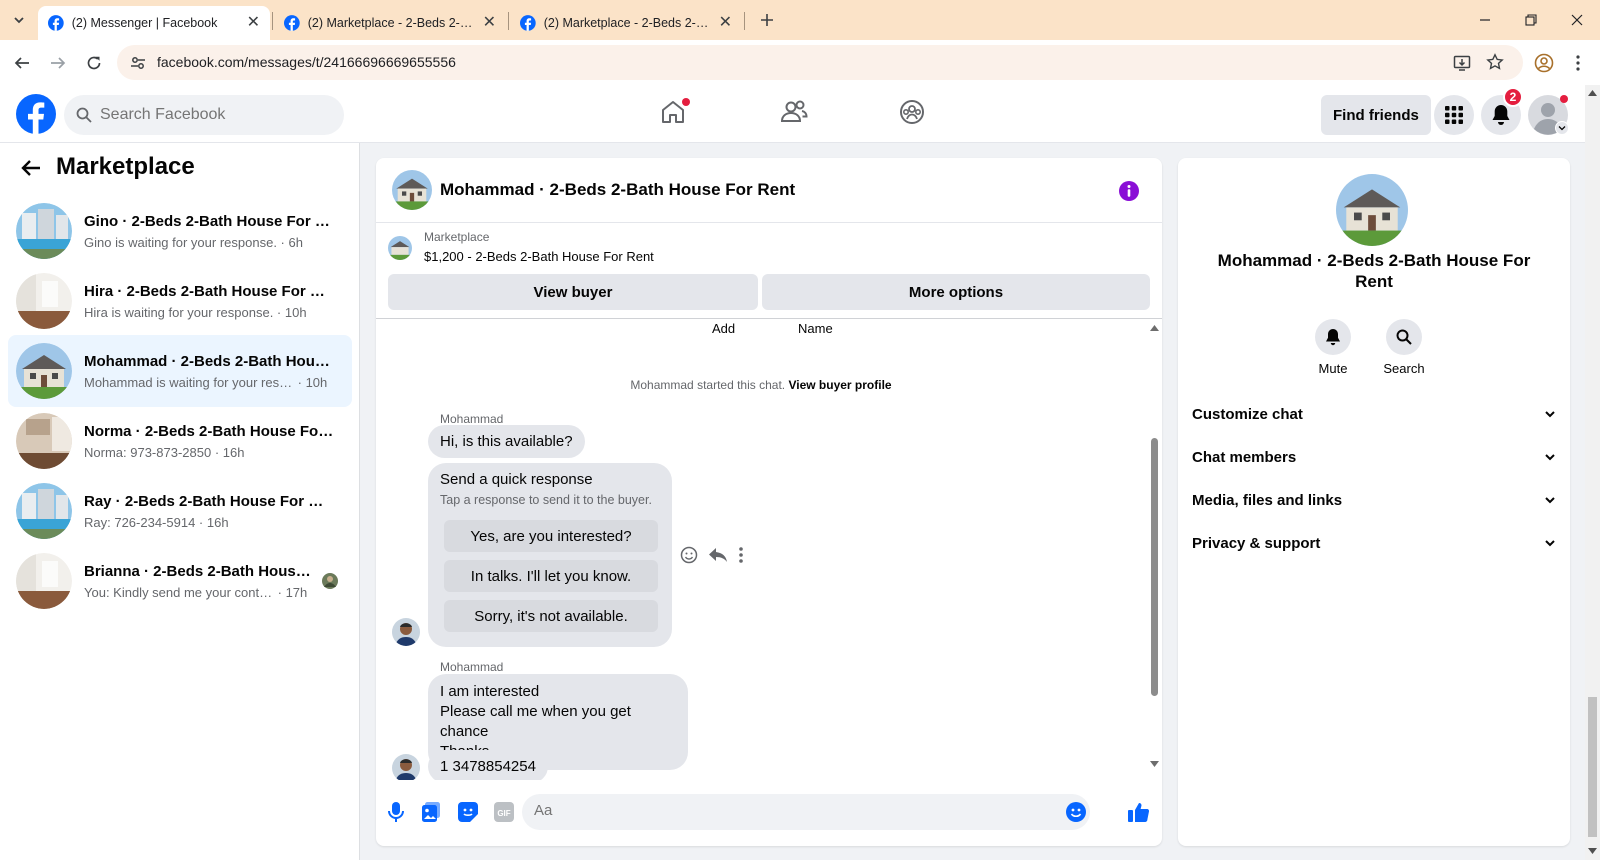 The height and width of the screenshot is (860, 1600). What do you see at coordinates (488, 765) in the screenshot?
I see `message-bubble: 1 3478854254` at bounding box center [488, 765].